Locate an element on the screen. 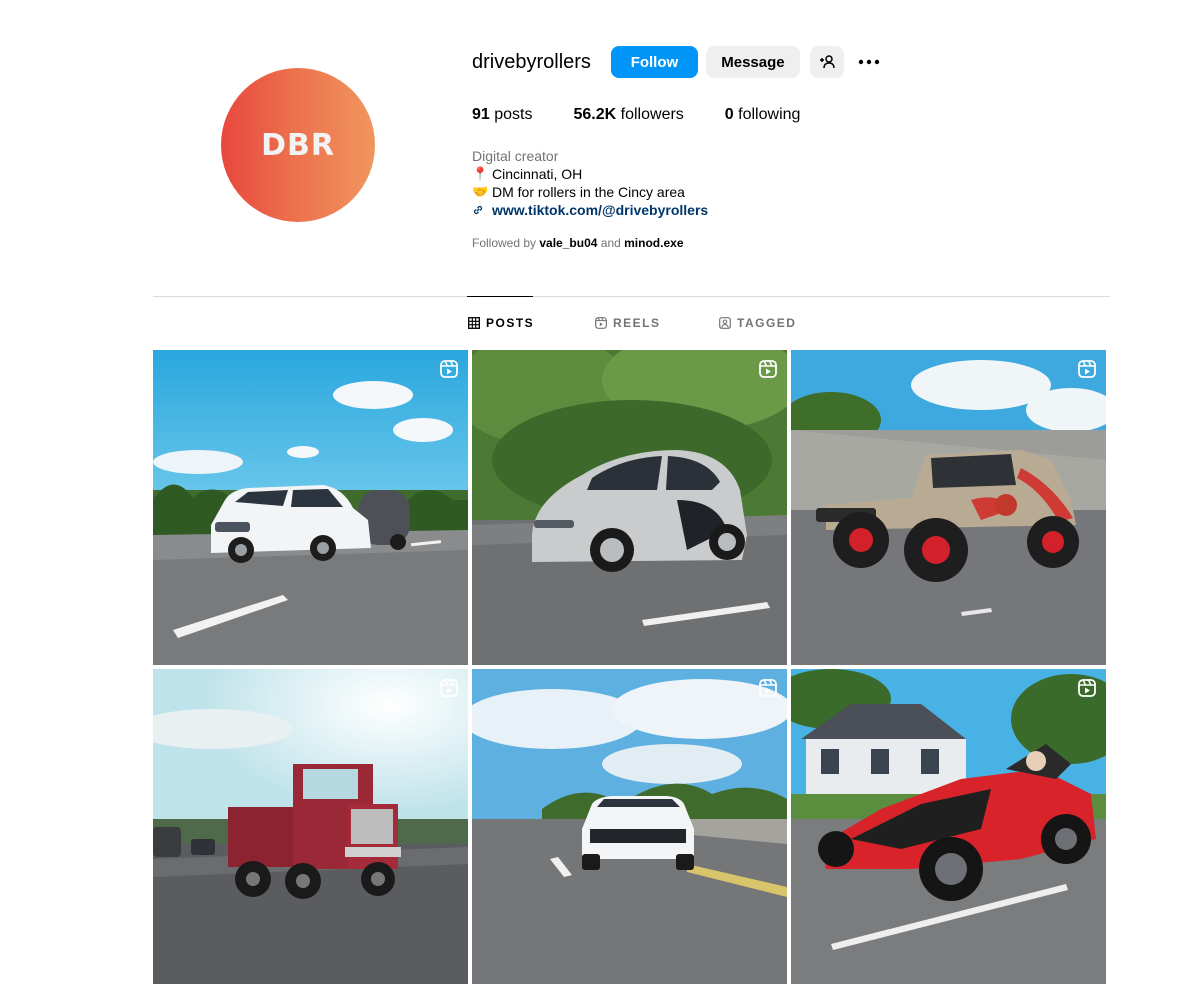 The image size is (1200, 988). followers-stat: 56.2K followers is located at coordinates (629, 115).